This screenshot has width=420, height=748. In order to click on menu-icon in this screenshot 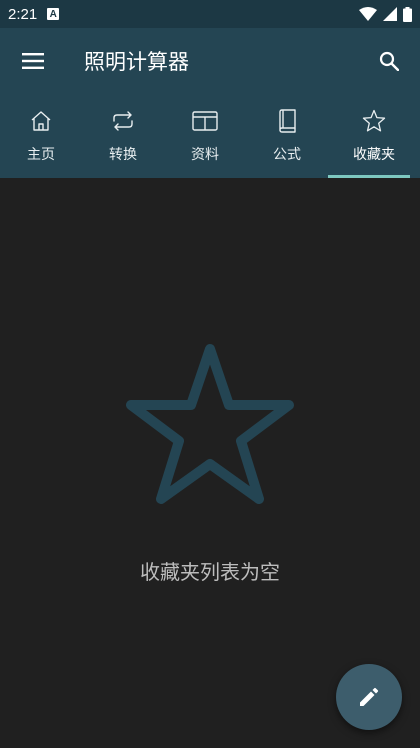, I will do `click(33, 61)`.